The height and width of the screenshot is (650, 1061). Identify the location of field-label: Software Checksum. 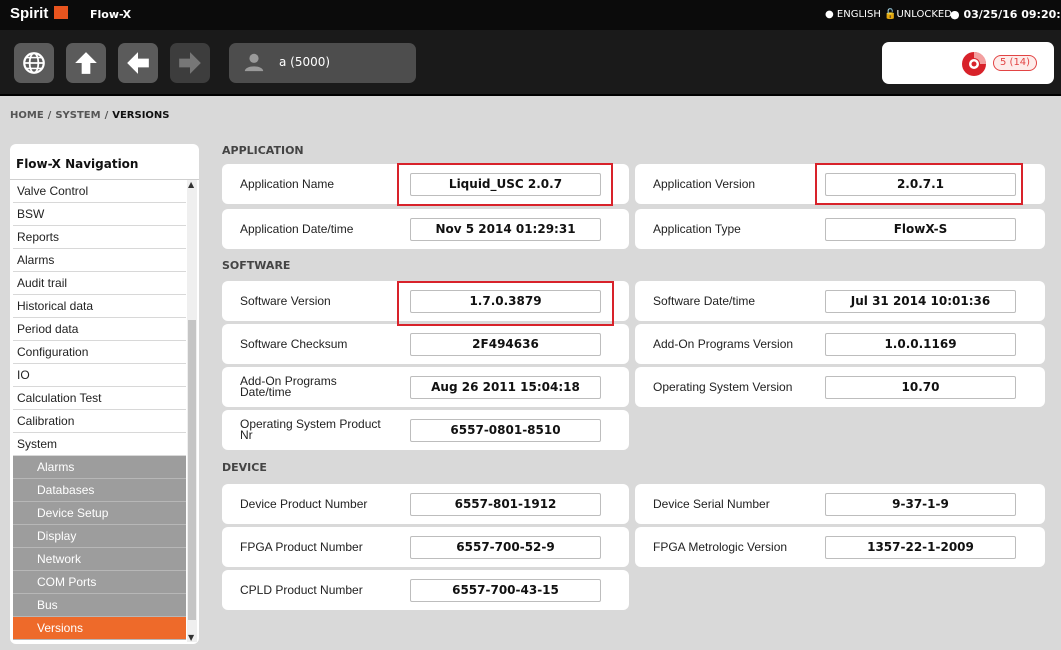
(294, 343).